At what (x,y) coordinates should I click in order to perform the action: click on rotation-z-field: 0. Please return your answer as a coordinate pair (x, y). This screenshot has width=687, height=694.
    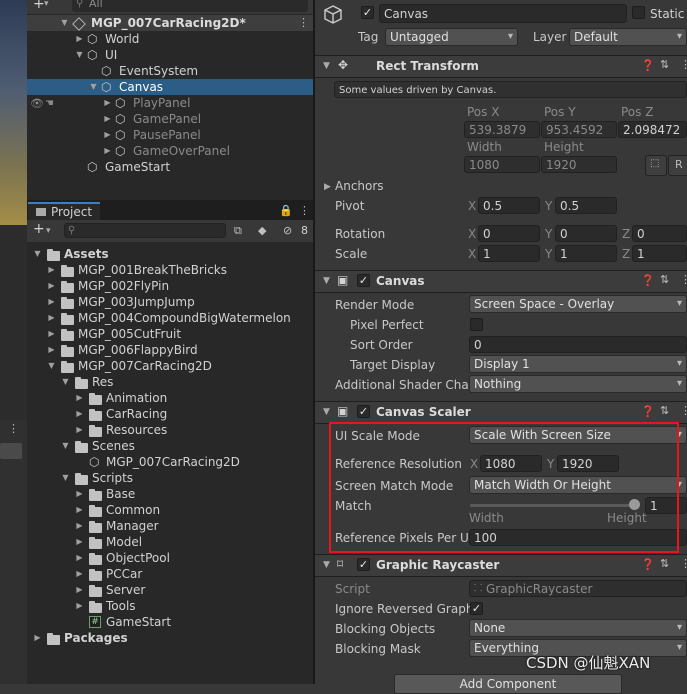
    Looking at the image, I should click on (659, 233).